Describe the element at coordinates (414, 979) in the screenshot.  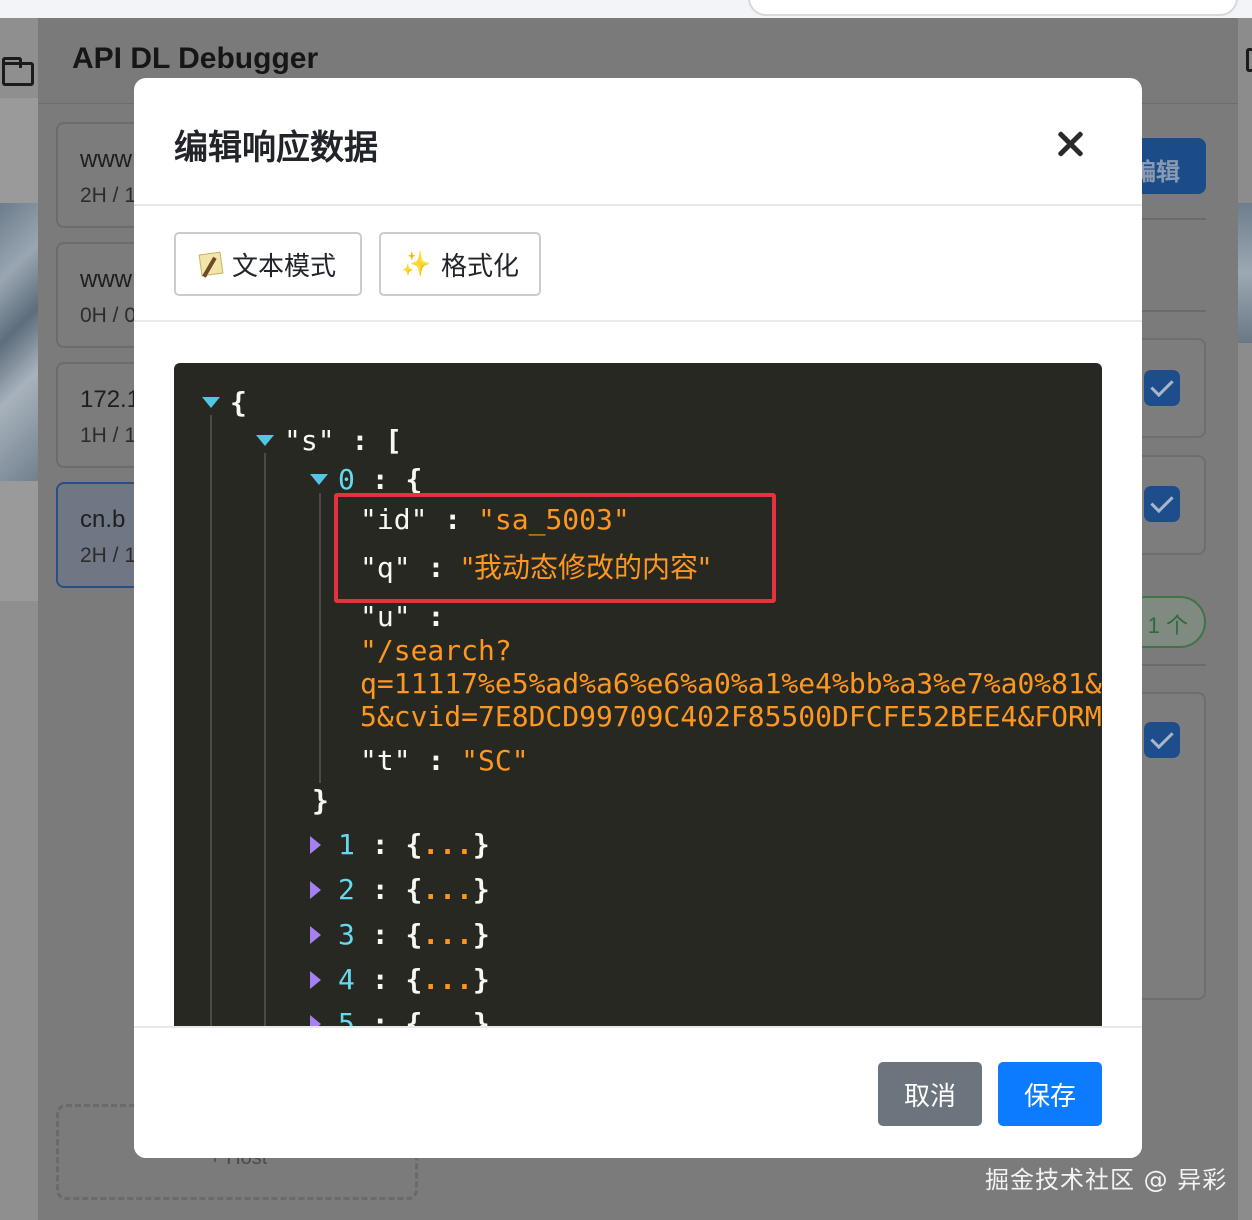
I see `json-line: 4 : {...}` at that location.